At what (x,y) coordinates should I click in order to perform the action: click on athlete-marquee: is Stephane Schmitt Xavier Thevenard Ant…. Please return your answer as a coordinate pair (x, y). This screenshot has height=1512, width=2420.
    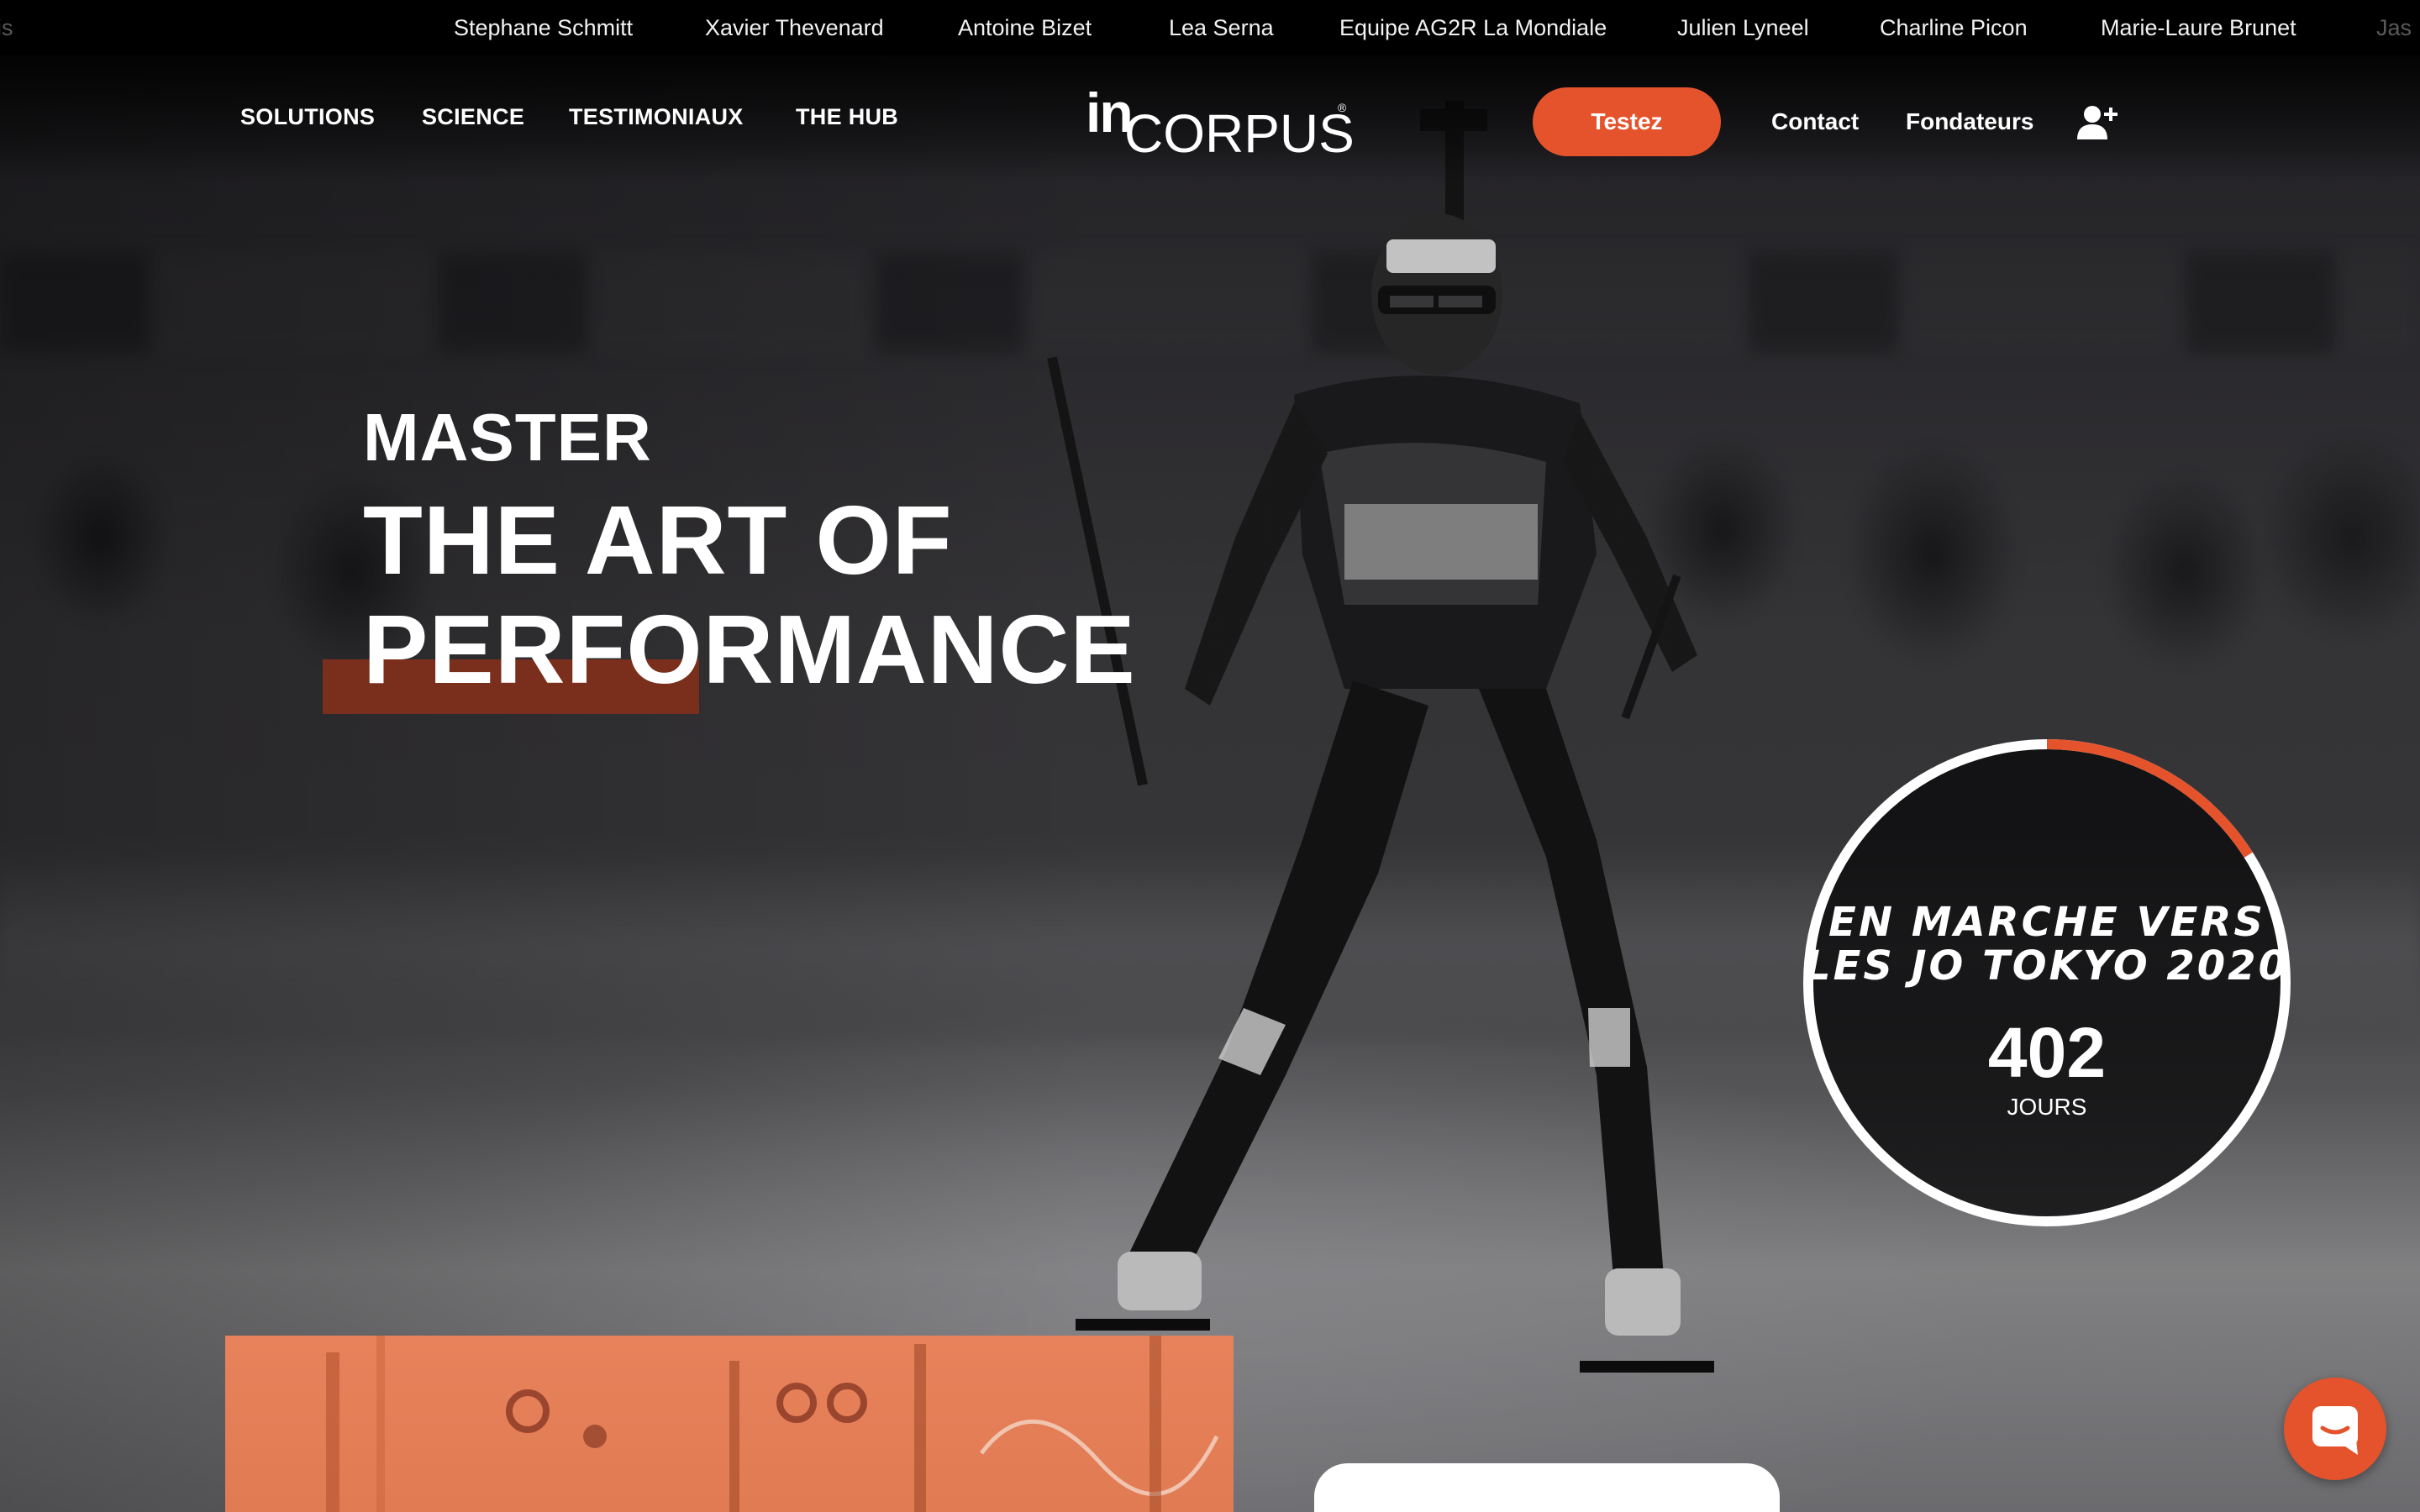
    Looking at the image, I should click on (1210, 28).